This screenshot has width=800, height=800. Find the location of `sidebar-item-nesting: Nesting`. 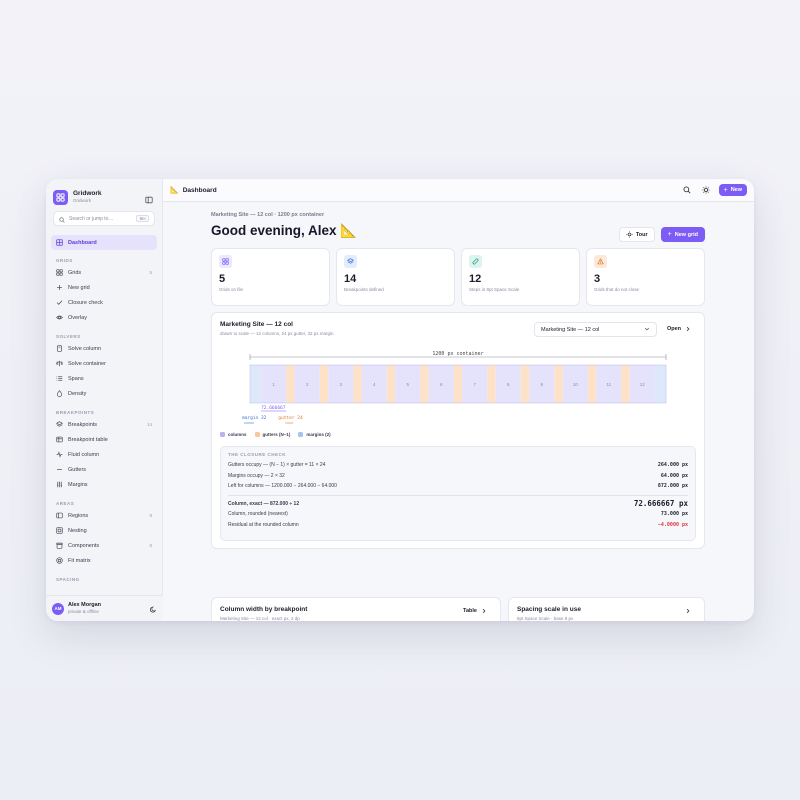

sidebar-item-nesting: Nesting is located at coordinates (104, 530).